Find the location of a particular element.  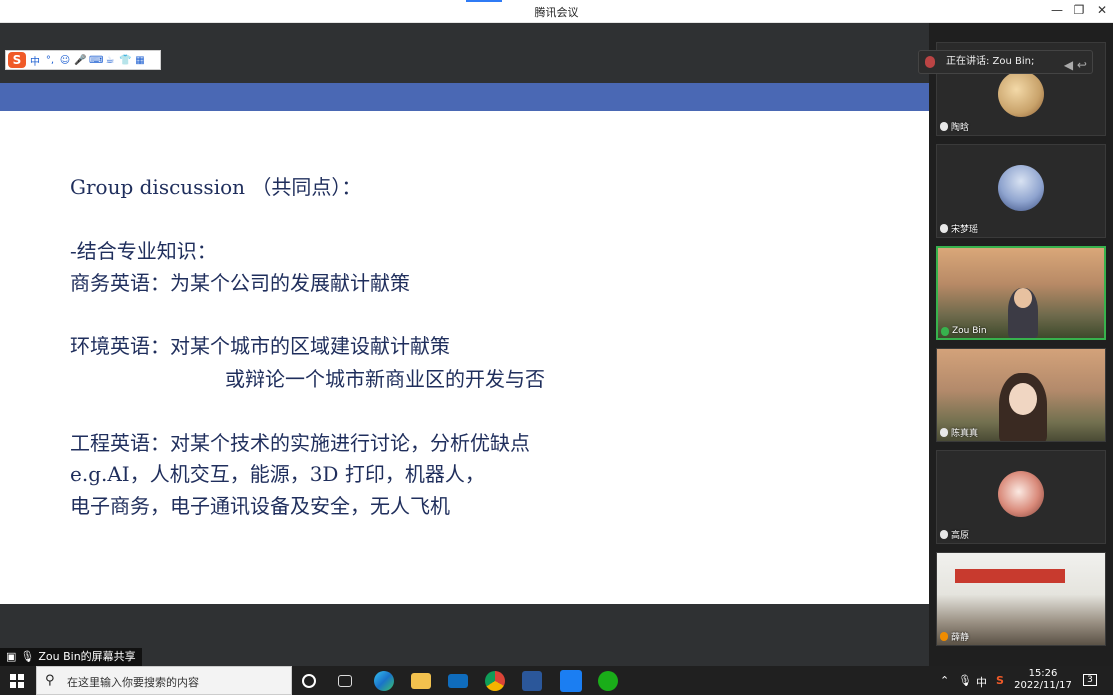

participant-tile-5: 高原 is located at coordinates (1021, 497).